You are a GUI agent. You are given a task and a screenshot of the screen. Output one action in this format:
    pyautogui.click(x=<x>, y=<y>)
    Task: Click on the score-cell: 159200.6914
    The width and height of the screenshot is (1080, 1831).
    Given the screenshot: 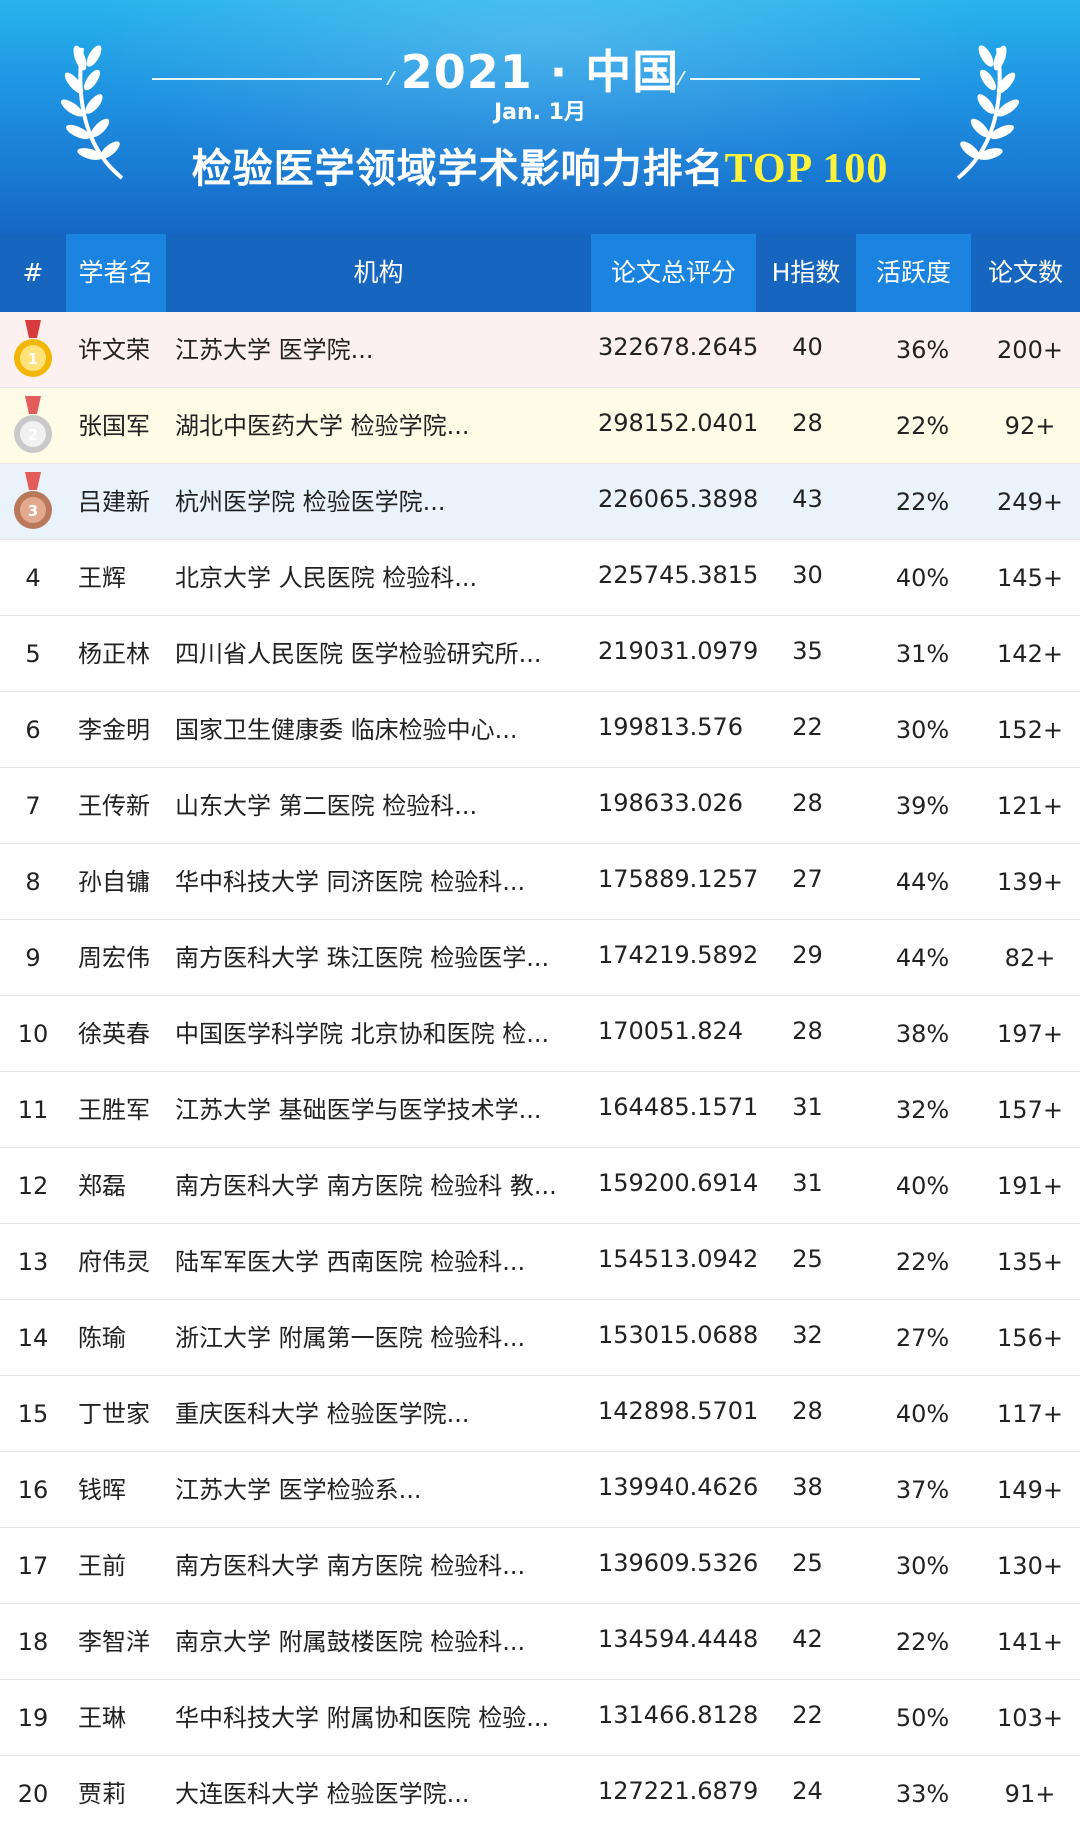 What is the action you would take?
    pyautogui.click(x=678, y=1183)
    